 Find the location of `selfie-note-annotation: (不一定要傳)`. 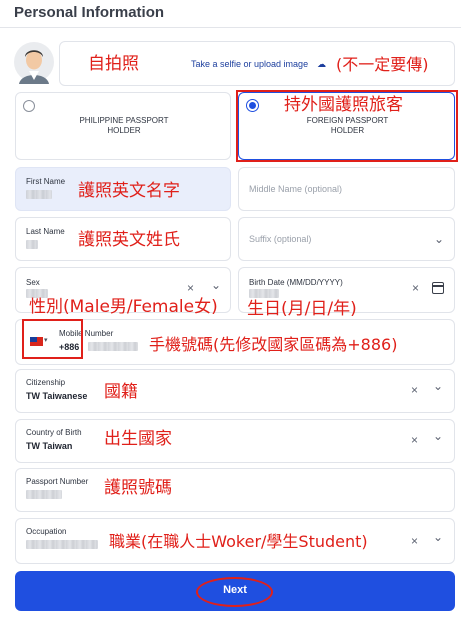

selfie-note-annotation: (不一定要傳) is located at coordinates (382, 64).